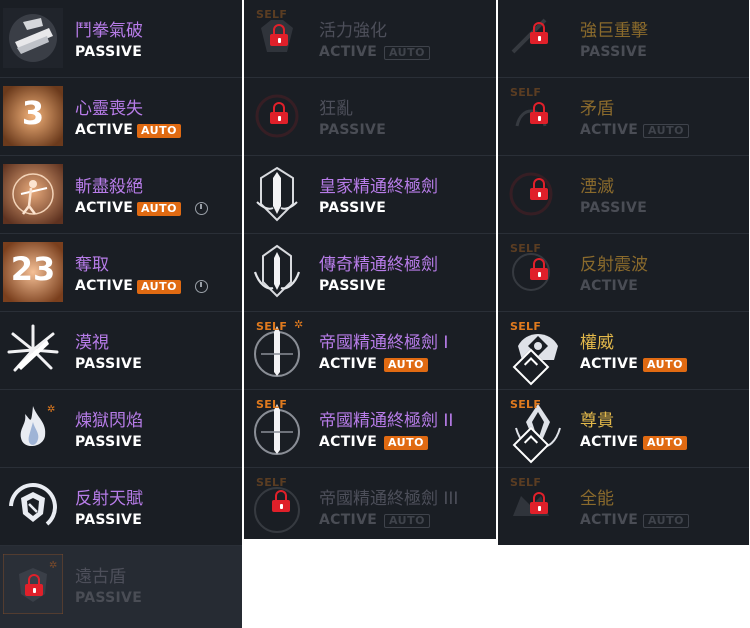 The image size is (750, 628). I want to click on skill-name: 煉獄閃焰, so click(109, 421).